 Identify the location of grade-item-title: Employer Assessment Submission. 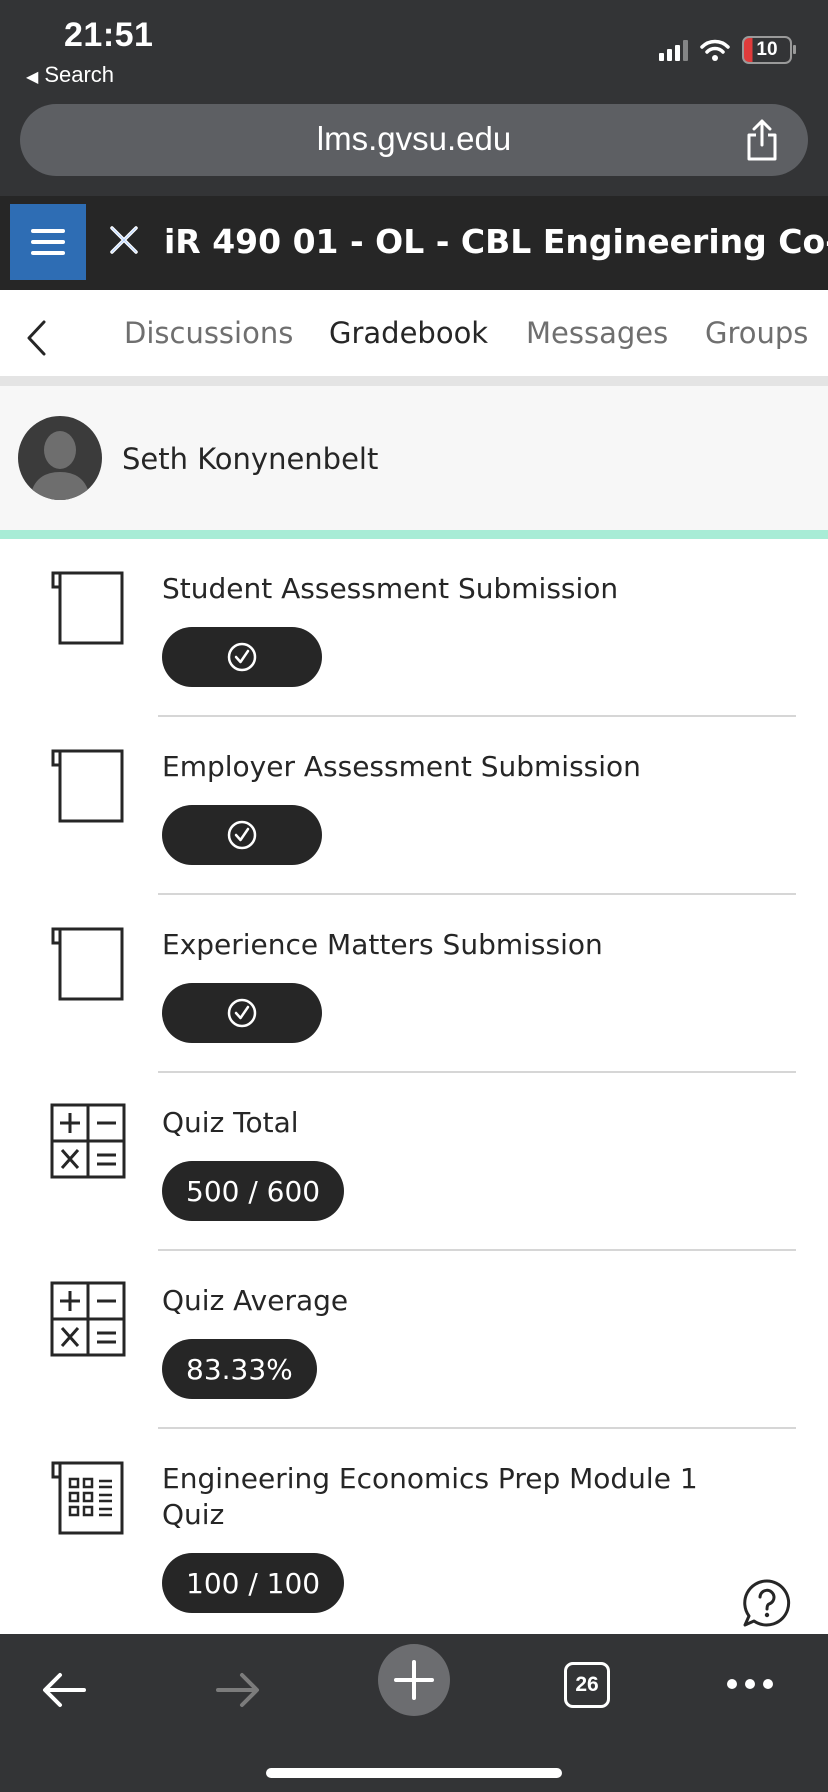
(401, 766).